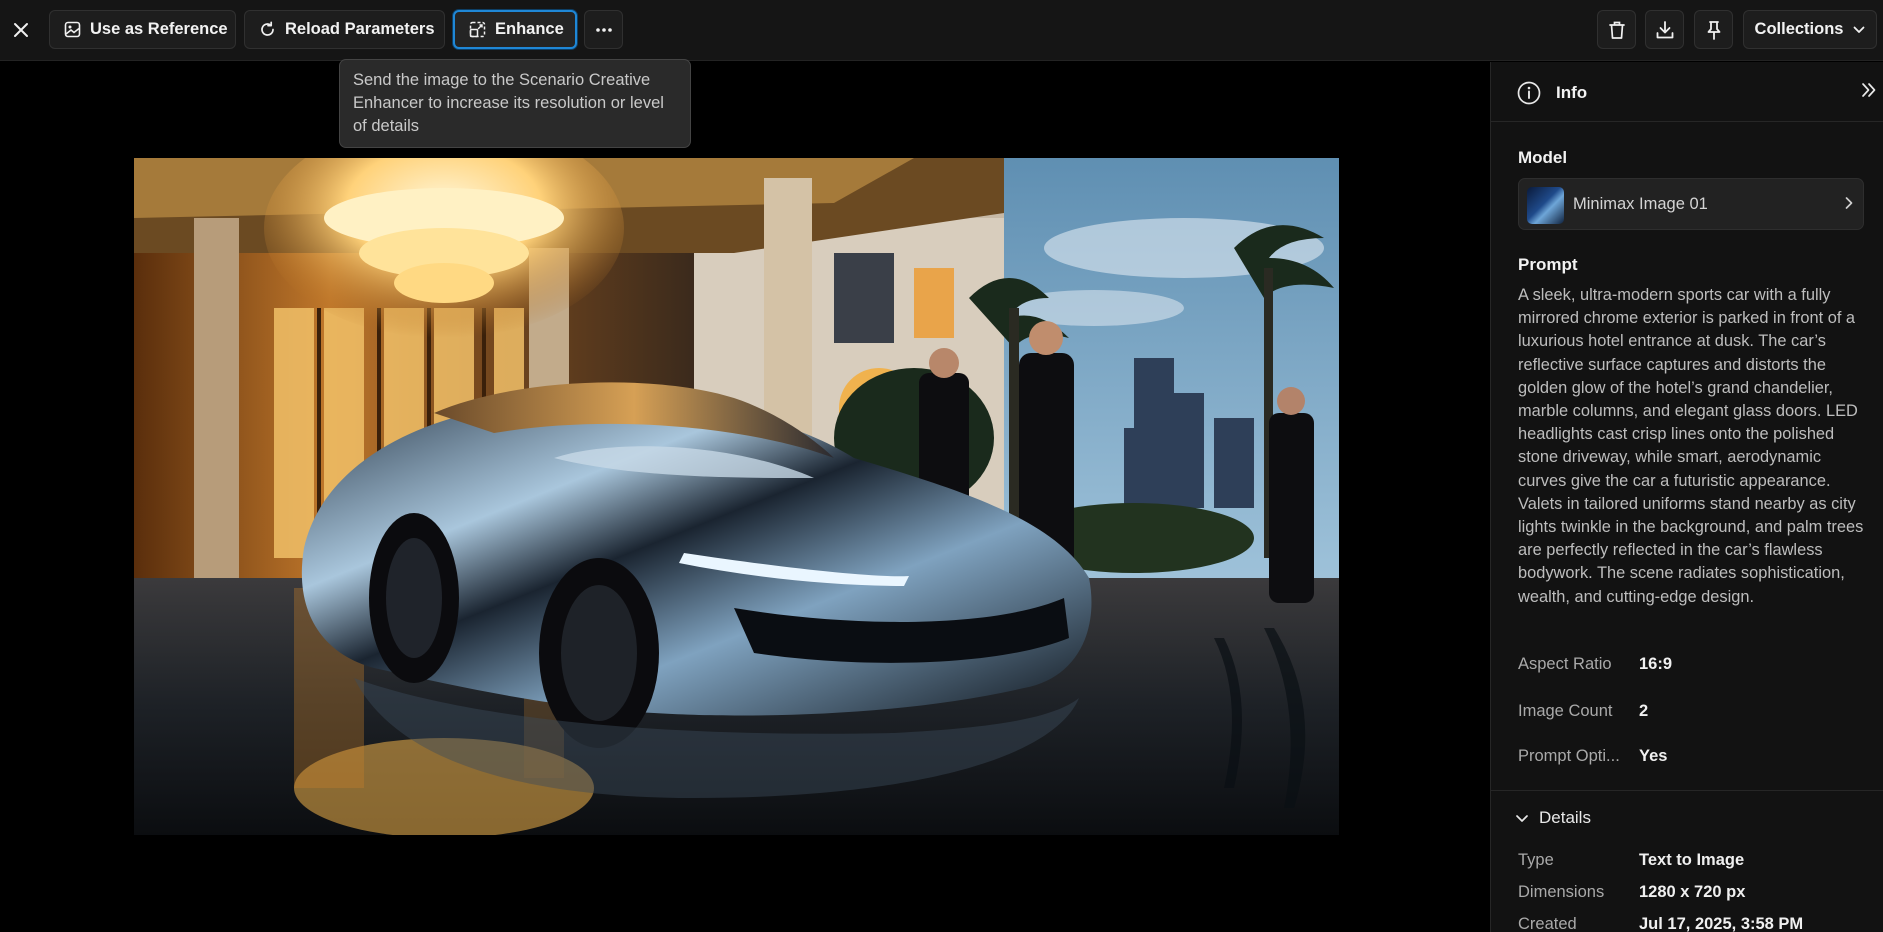  Describe the element at coordinates (360, 29) in the screenshot. I see `reload-parameters-label: Reload Parameters` at that location.